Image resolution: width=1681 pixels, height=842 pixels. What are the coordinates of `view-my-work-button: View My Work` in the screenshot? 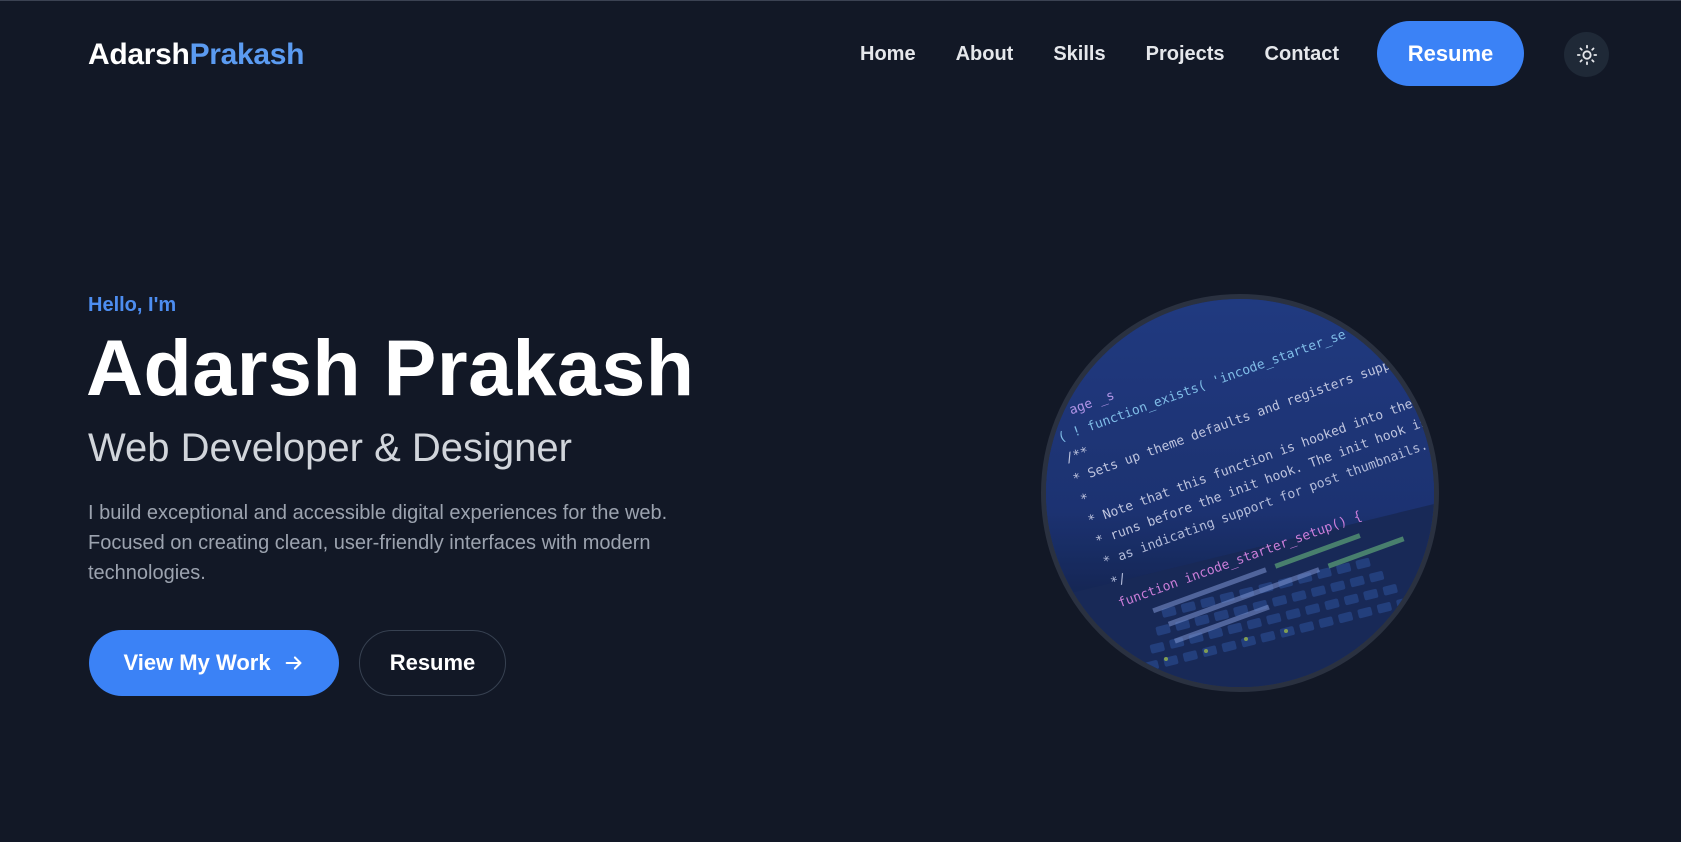 It's located at (214, 663).